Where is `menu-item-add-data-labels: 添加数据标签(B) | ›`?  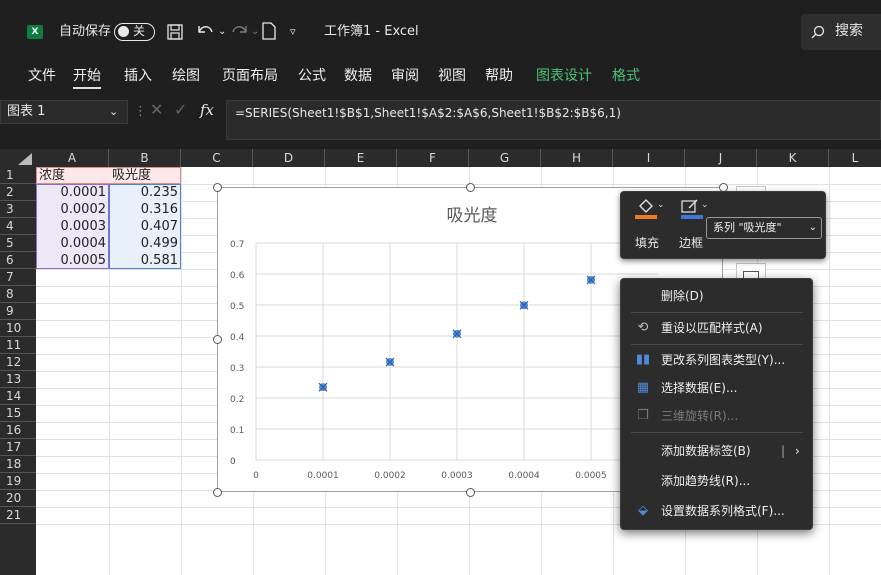
menu-item-add-data-labels: 添加数据标签(B) | › is located at coordinates (716, 451).